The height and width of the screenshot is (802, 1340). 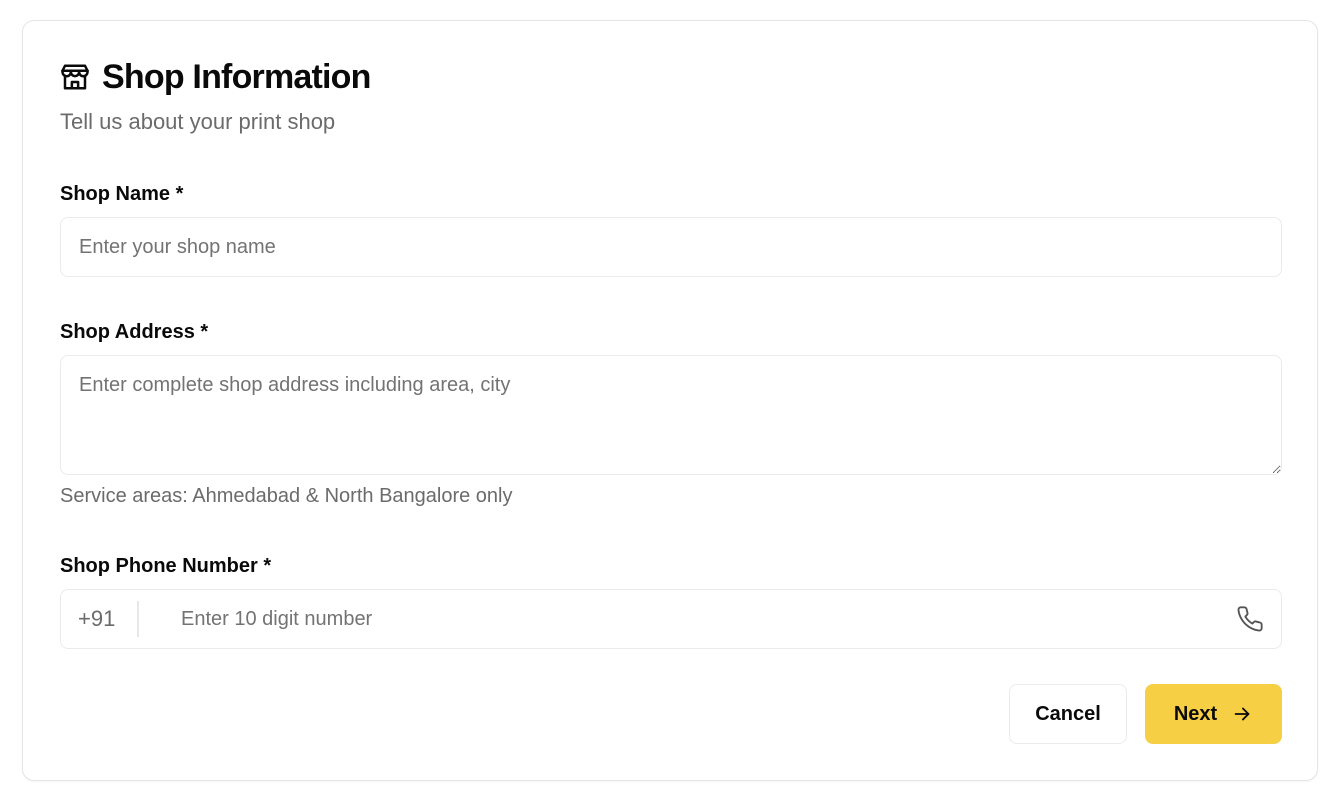 What do you see at coordinates (1068, 714) in the screenshot?
I see `cancel-button: Cancel` at bounding box center [1068, 714].